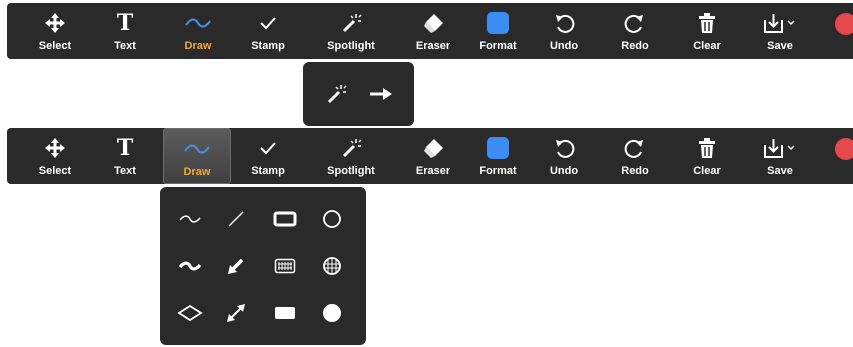  What do you see at coordinates (236, 219) in the screenshot?
I see `thin-line-icon` at bounding box center [236, 219].